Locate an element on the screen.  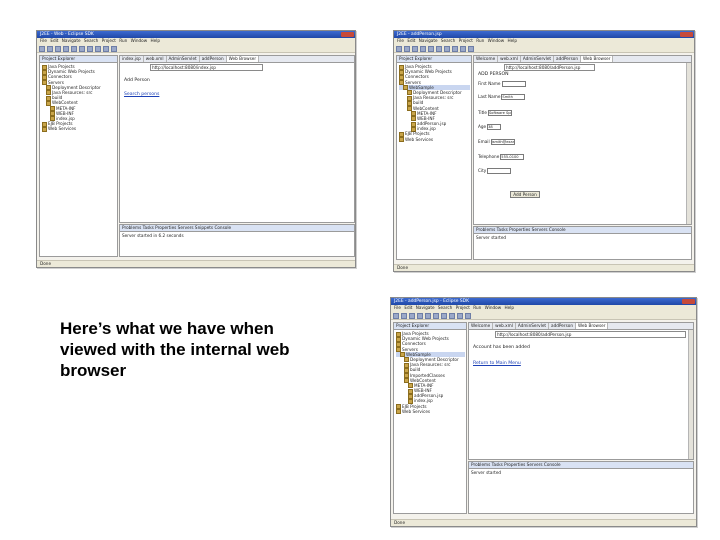
form-row: City is located at coordinates (495, 171).